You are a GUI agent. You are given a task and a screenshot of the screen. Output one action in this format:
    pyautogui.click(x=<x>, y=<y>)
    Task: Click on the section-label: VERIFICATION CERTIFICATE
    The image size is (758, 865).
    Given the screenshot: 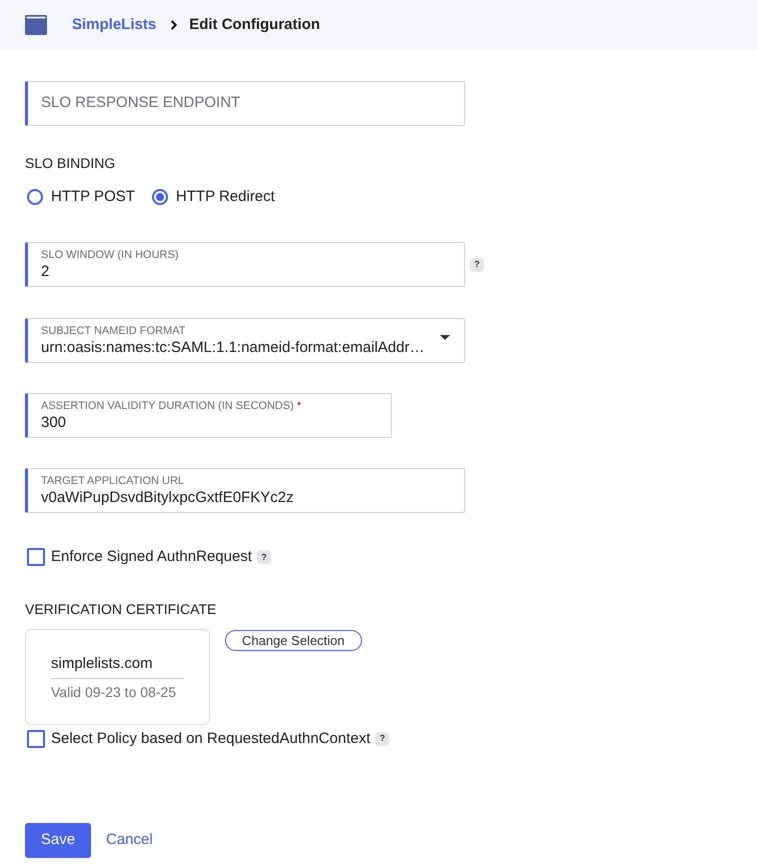 What is the action you would take?
    pyautogui.click(x=120, y=609)
    